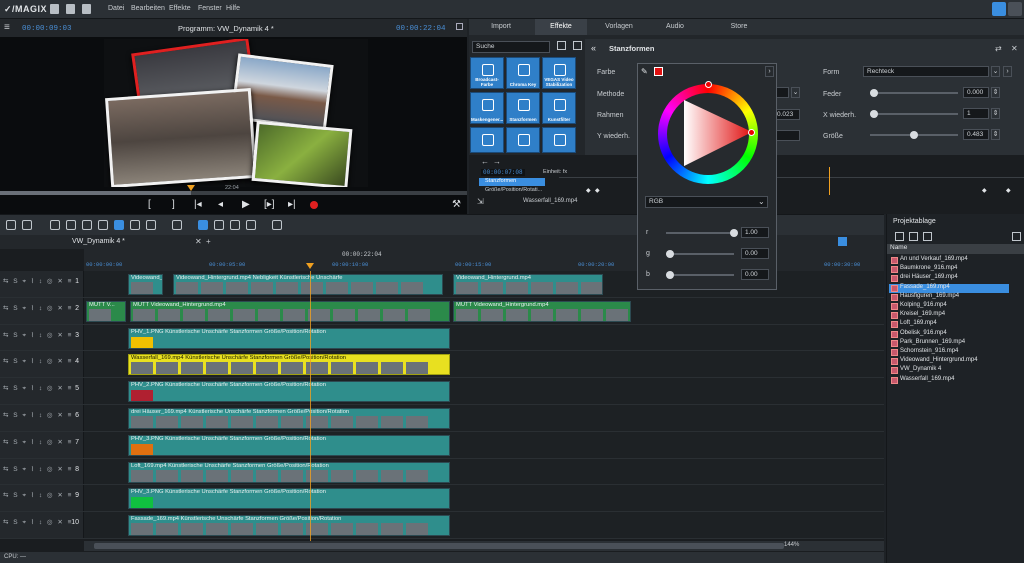  I want to click on settings-gear-icon, so click(999, 9).